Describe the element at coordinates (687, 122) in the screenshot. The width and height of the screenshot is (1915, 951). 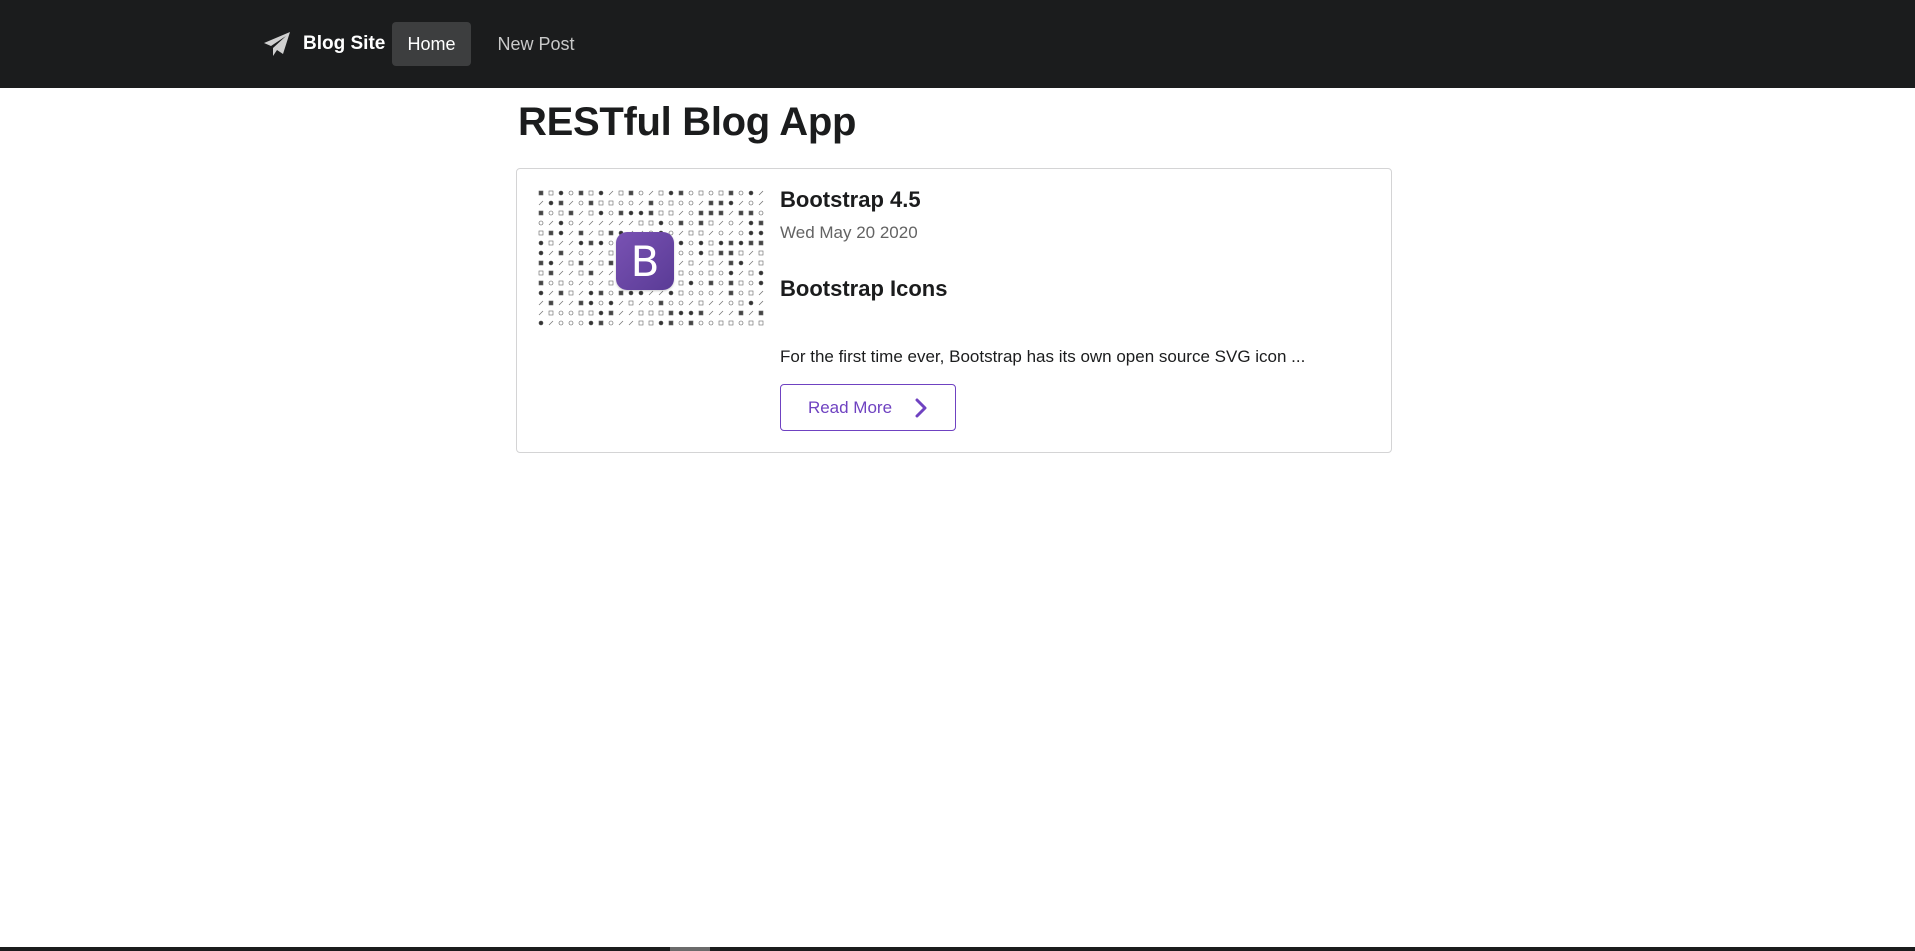
I see `page-title: RESTful Blog App` at that location.